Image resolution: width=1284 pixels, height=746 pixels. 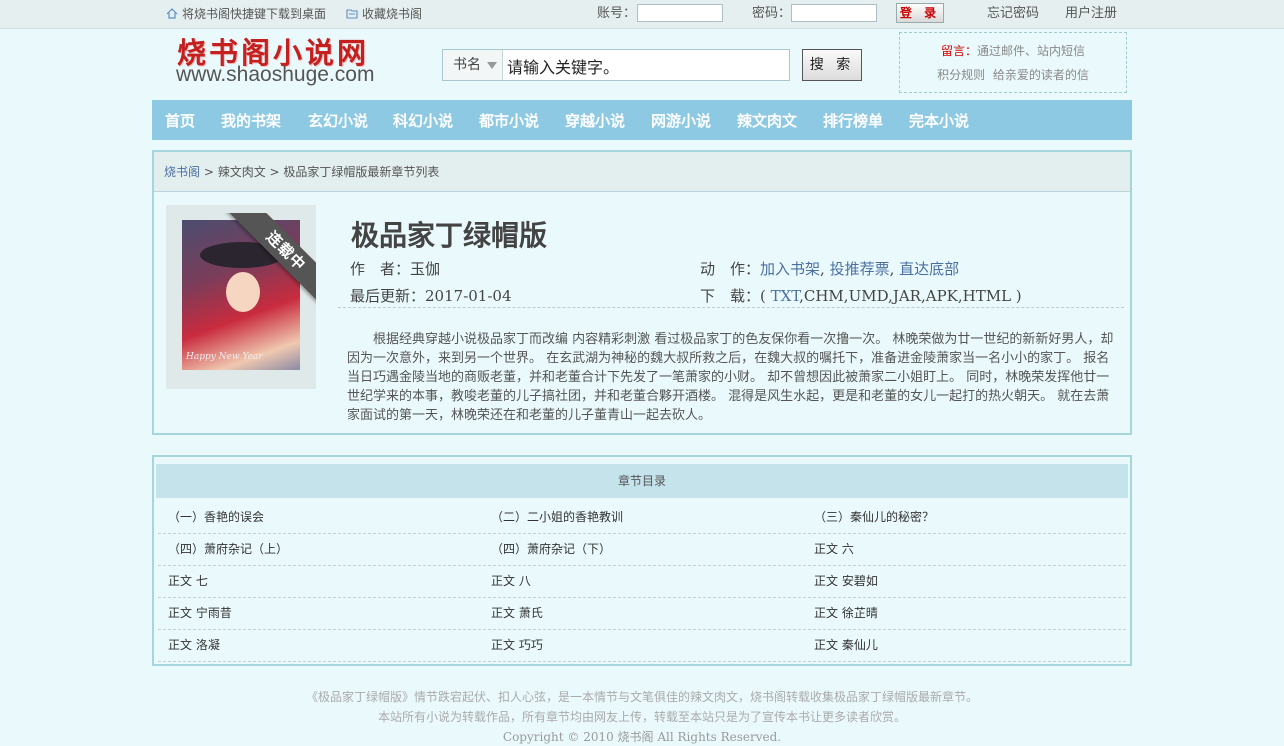 I want to click on add-shortcut-link: 将烧书阁快捷键下载到桌面, so click(x=246, y=14).